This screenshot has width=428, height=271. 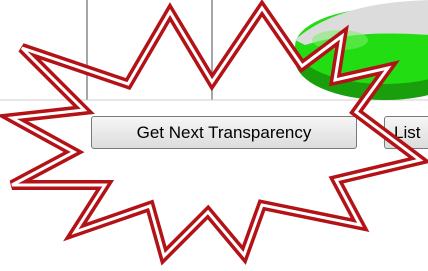 I want to click on get-next-transparency-button: Get Next Transparency, so click(x=224, y=132).